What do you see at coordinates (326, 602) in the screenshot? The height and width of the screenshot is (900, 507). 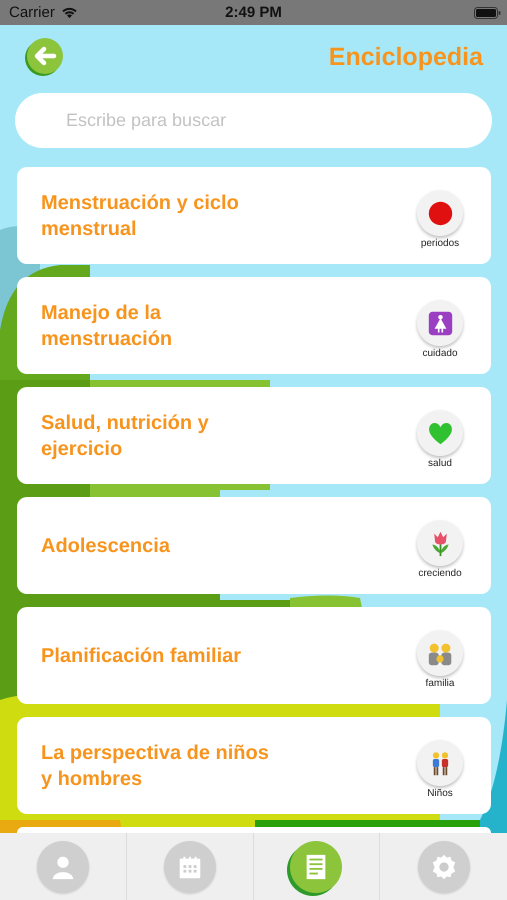 I see `hill-drawing` at bounding box center [326, 602].